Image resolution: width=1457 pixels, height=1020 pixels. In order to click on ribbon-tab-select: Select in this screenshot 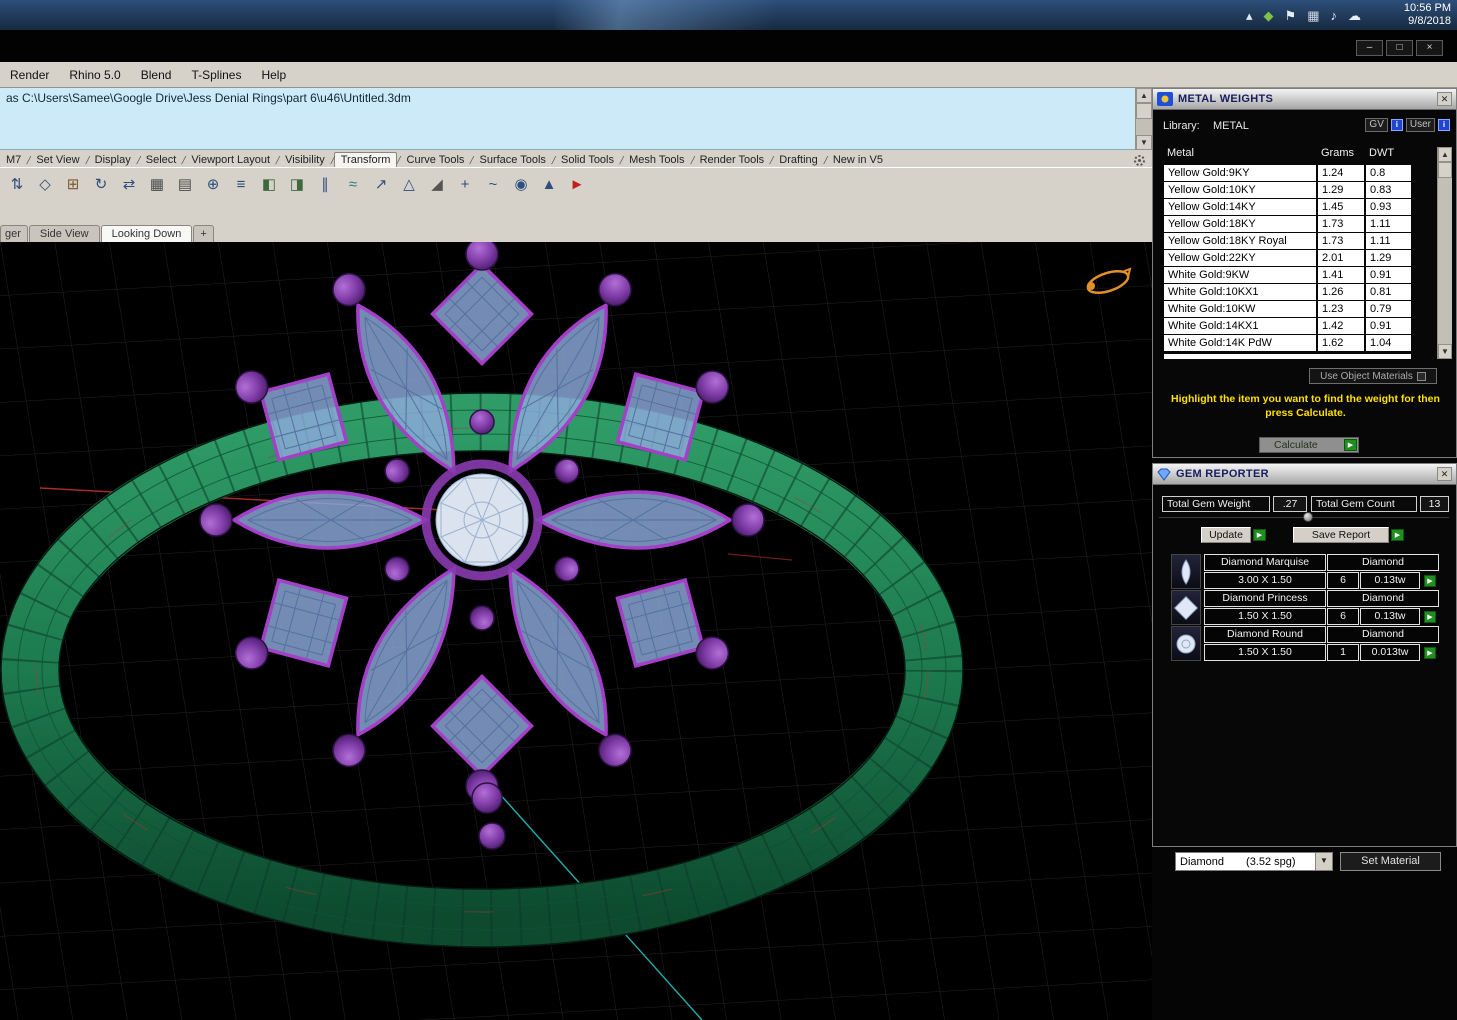, I will do `click(161, 160)`.